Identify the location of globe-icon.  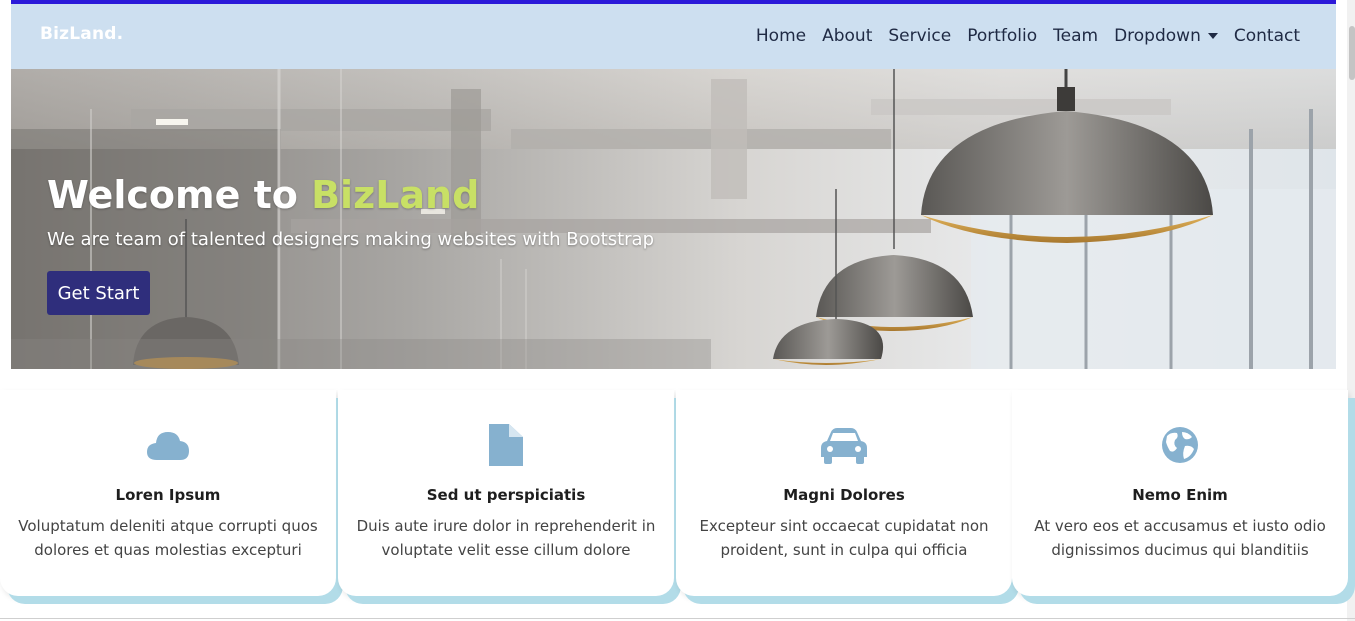
(1180, 445).